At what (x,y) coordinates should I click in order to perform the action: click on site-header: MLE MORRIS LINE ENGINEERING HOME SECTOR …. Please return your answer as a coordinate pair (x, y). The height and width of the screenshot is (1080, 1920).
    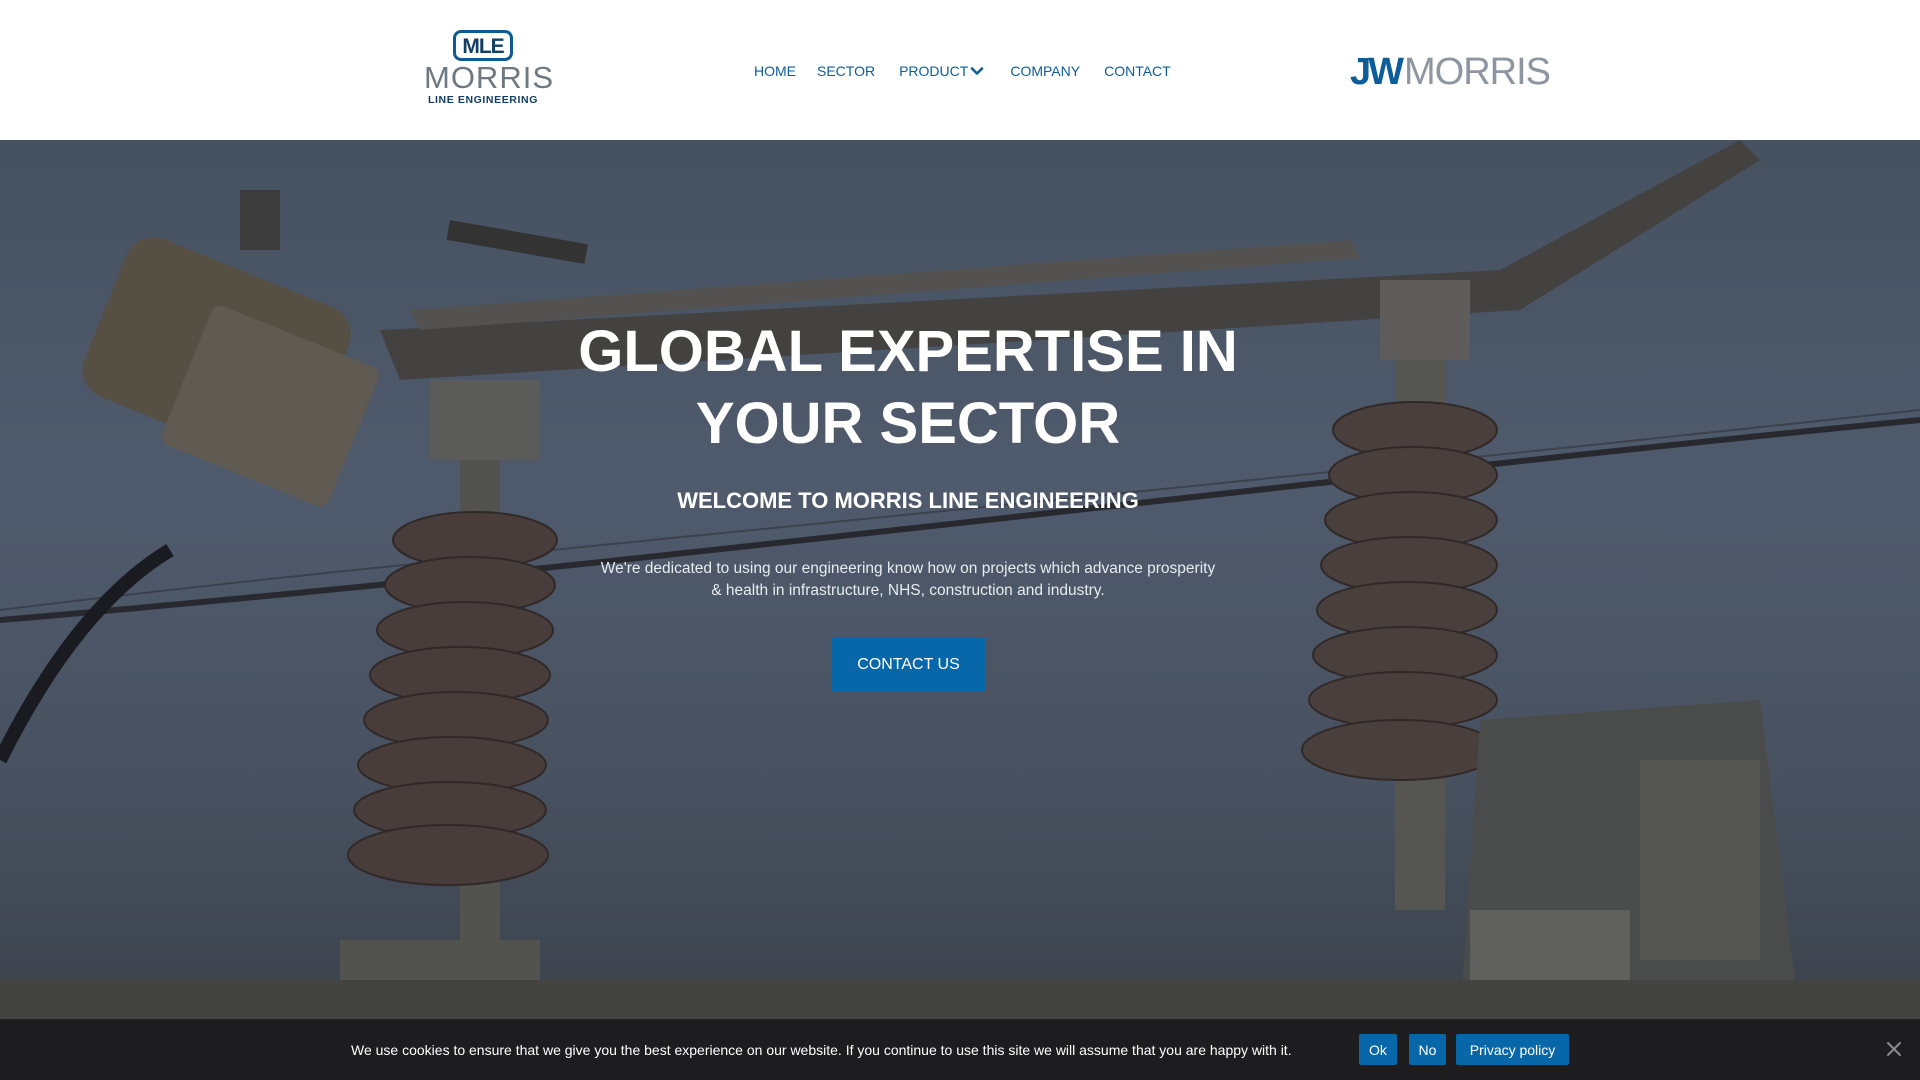
    Looking at the image, I should click on (960, 70).